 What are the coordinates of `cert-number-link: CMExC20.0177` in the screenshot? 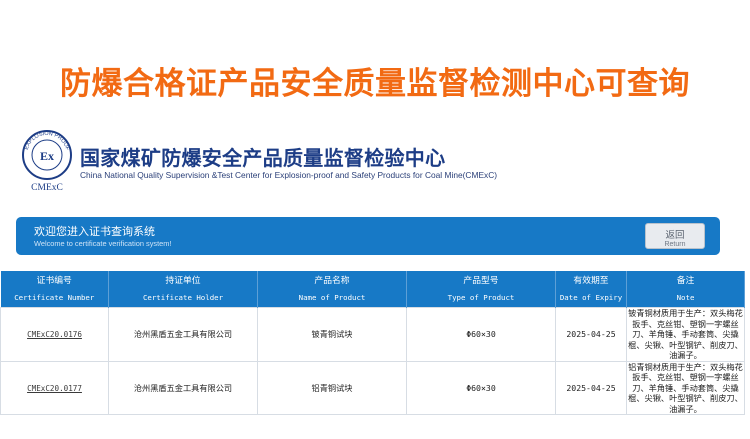 It's located at (54, 388).